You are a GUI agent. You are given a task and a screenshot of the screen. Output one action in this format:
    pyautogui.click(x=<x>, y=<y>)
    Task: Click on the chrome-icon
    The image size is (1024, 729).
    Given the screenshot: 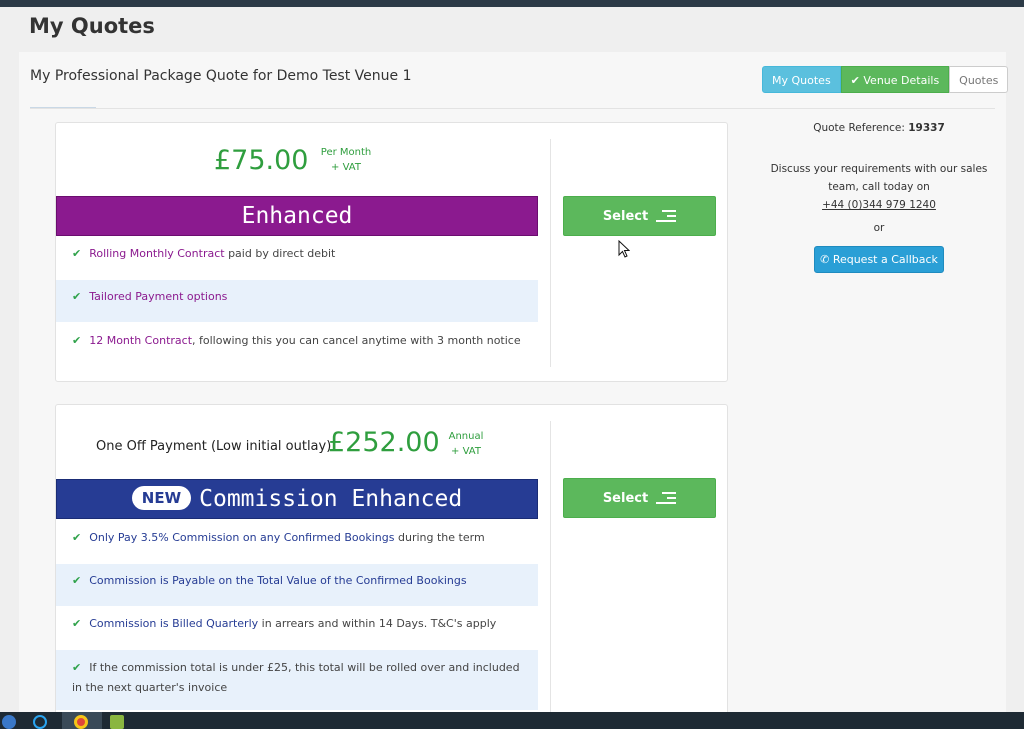 What is the action you would take?
    pyautogui.click(x=81, y=722)
    